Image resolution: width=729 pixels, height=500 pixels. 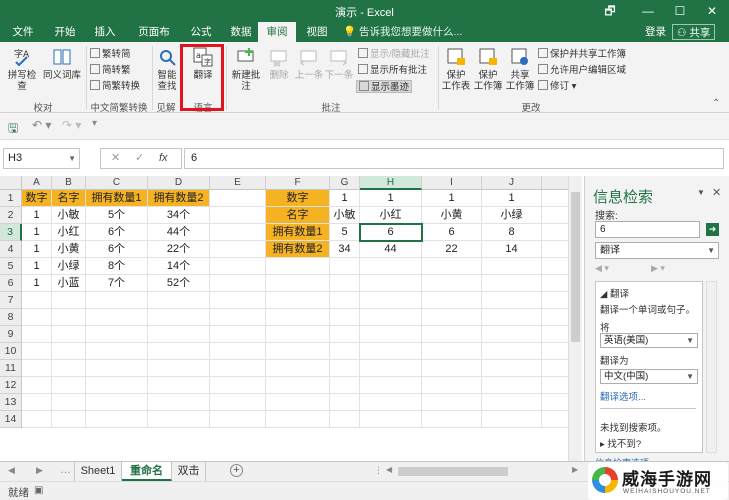 What do you see at coordinates (22, 69) in the screenshot?
I see `spellcheck-button: 字A 拼写检查` at bounding box center [22, 69].